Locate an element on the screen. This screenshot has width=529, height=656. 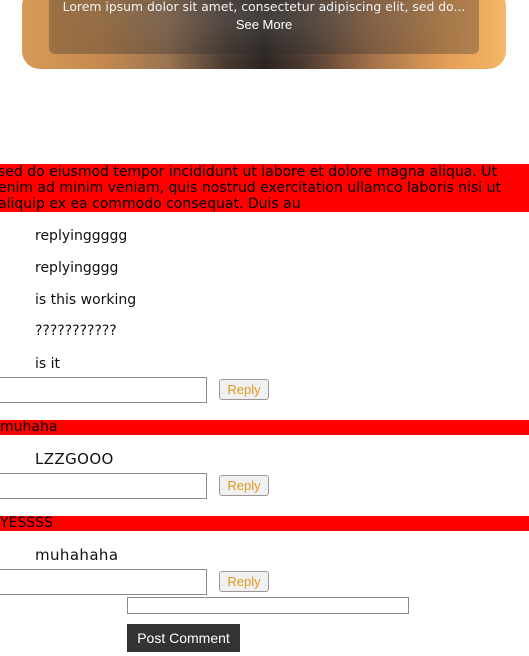
post-body-line: aliquip ex ea commodo consequat. Duis au is located at coordinates (150, 204).